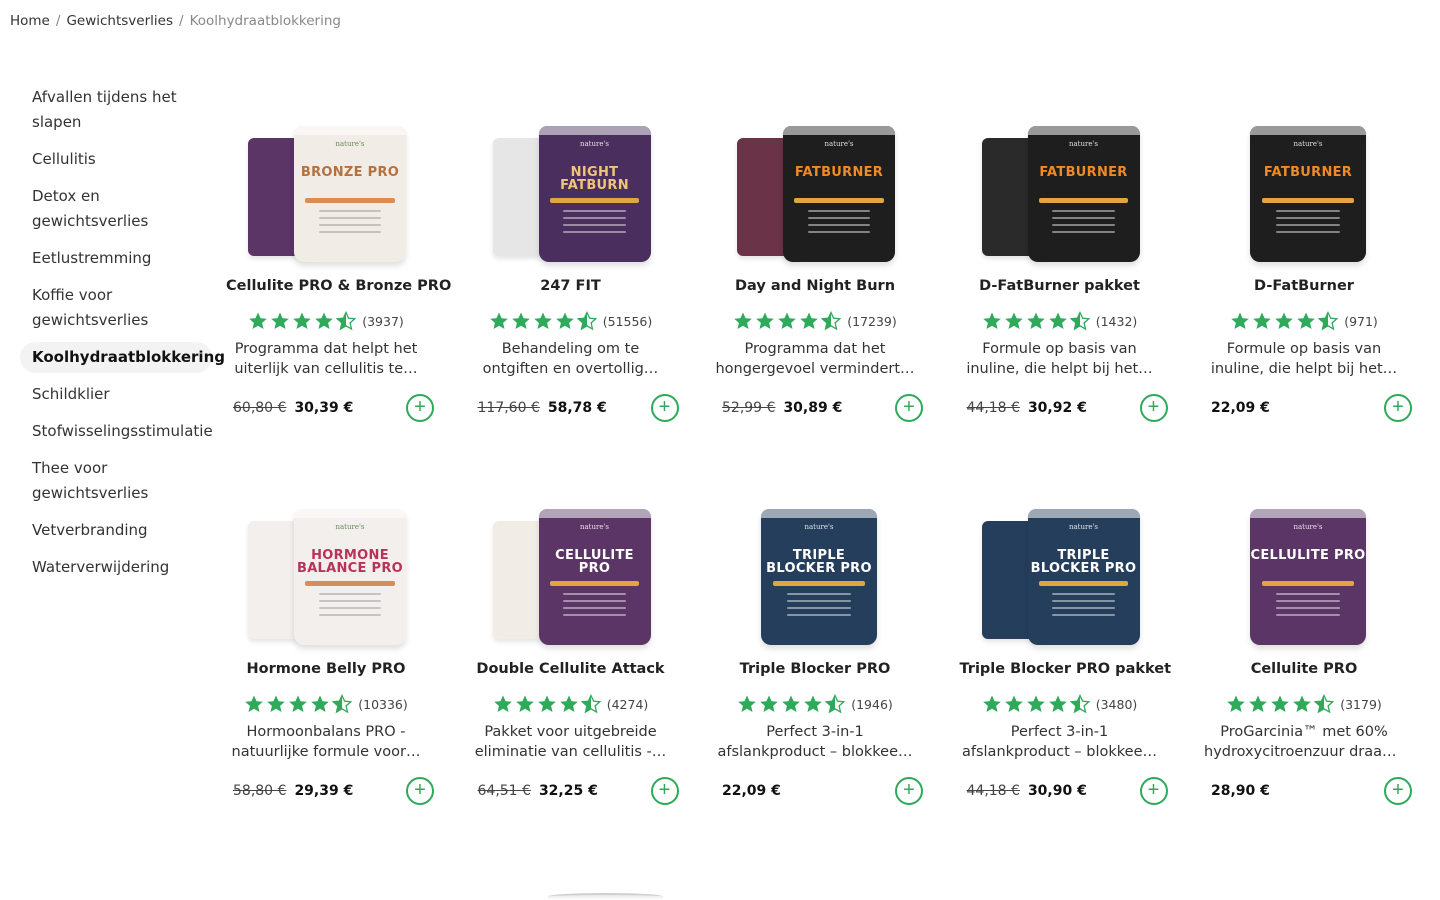 The height and width of the screenshot is (900, 1440). Describe the element at coordinates (819, 577) in the screenshot. I see `product-can: nature's TRIPLE BLOCKER PRO` at that location.